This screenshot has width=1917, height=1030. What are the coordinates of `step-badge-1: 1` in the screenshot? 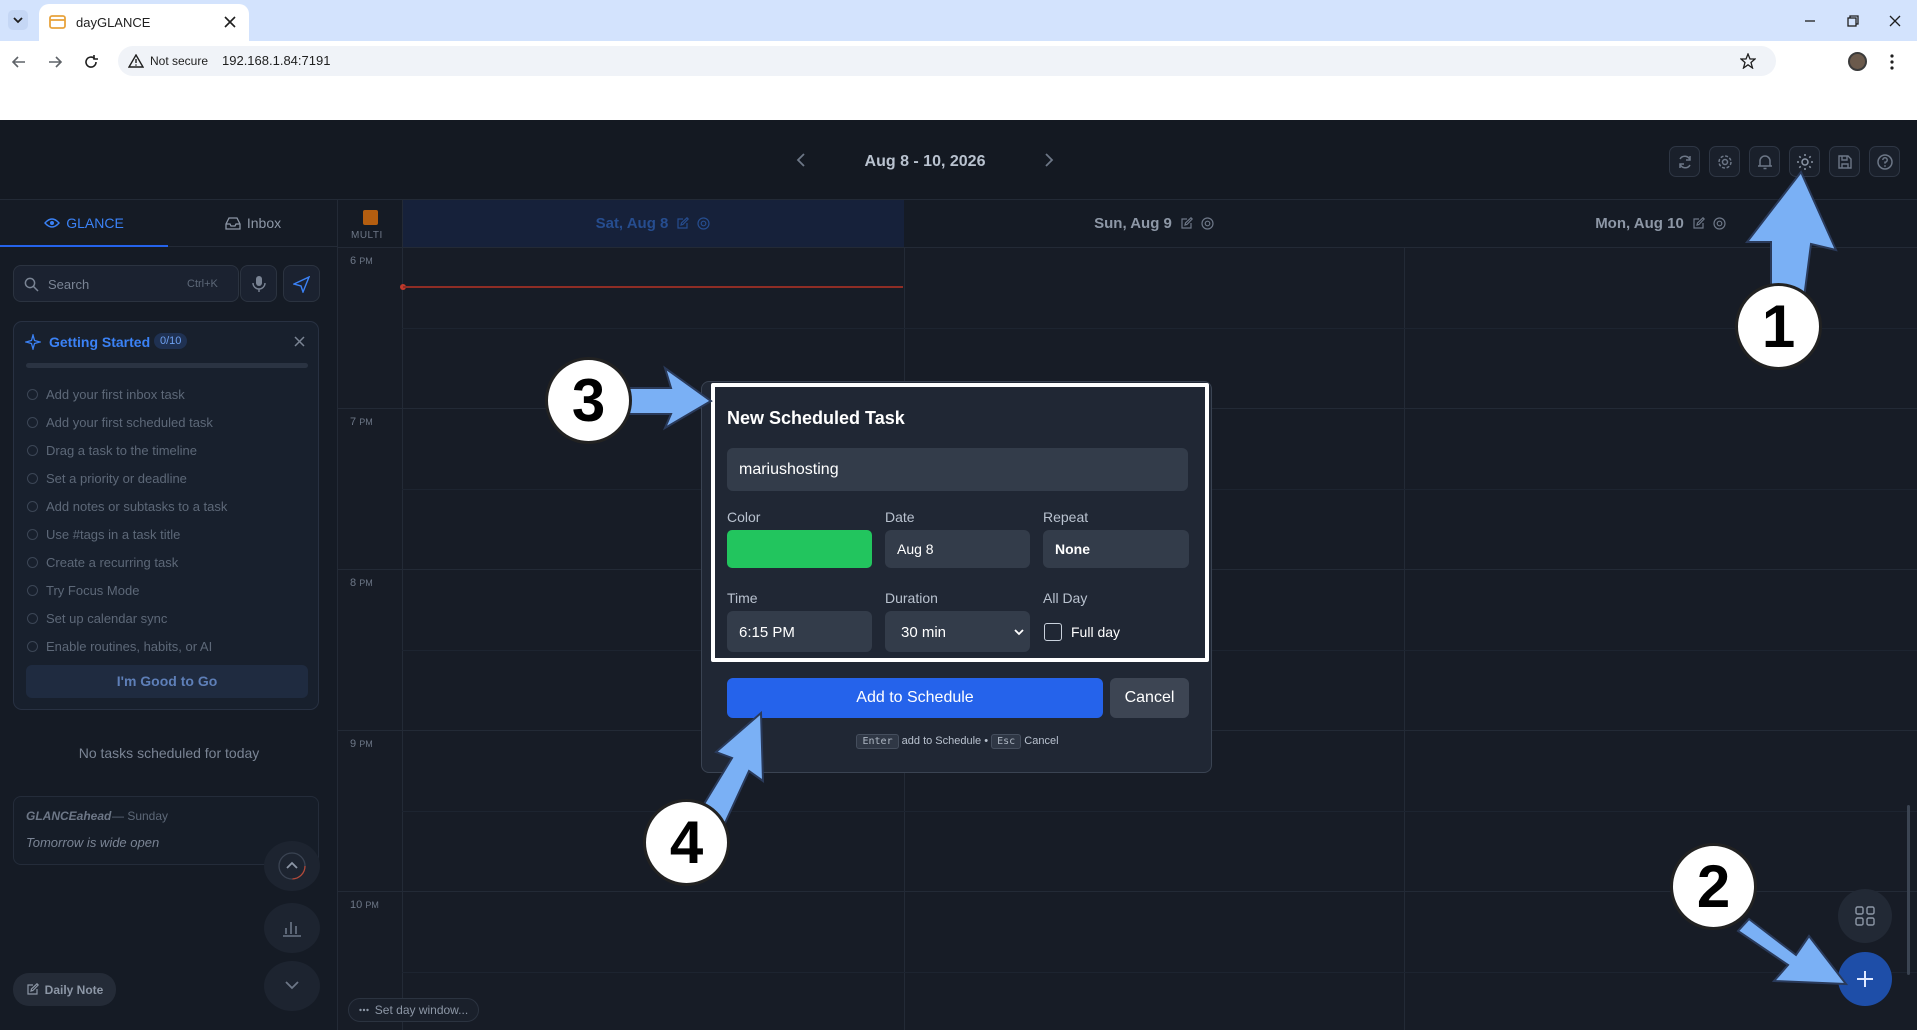 It's located at (1778, 326).